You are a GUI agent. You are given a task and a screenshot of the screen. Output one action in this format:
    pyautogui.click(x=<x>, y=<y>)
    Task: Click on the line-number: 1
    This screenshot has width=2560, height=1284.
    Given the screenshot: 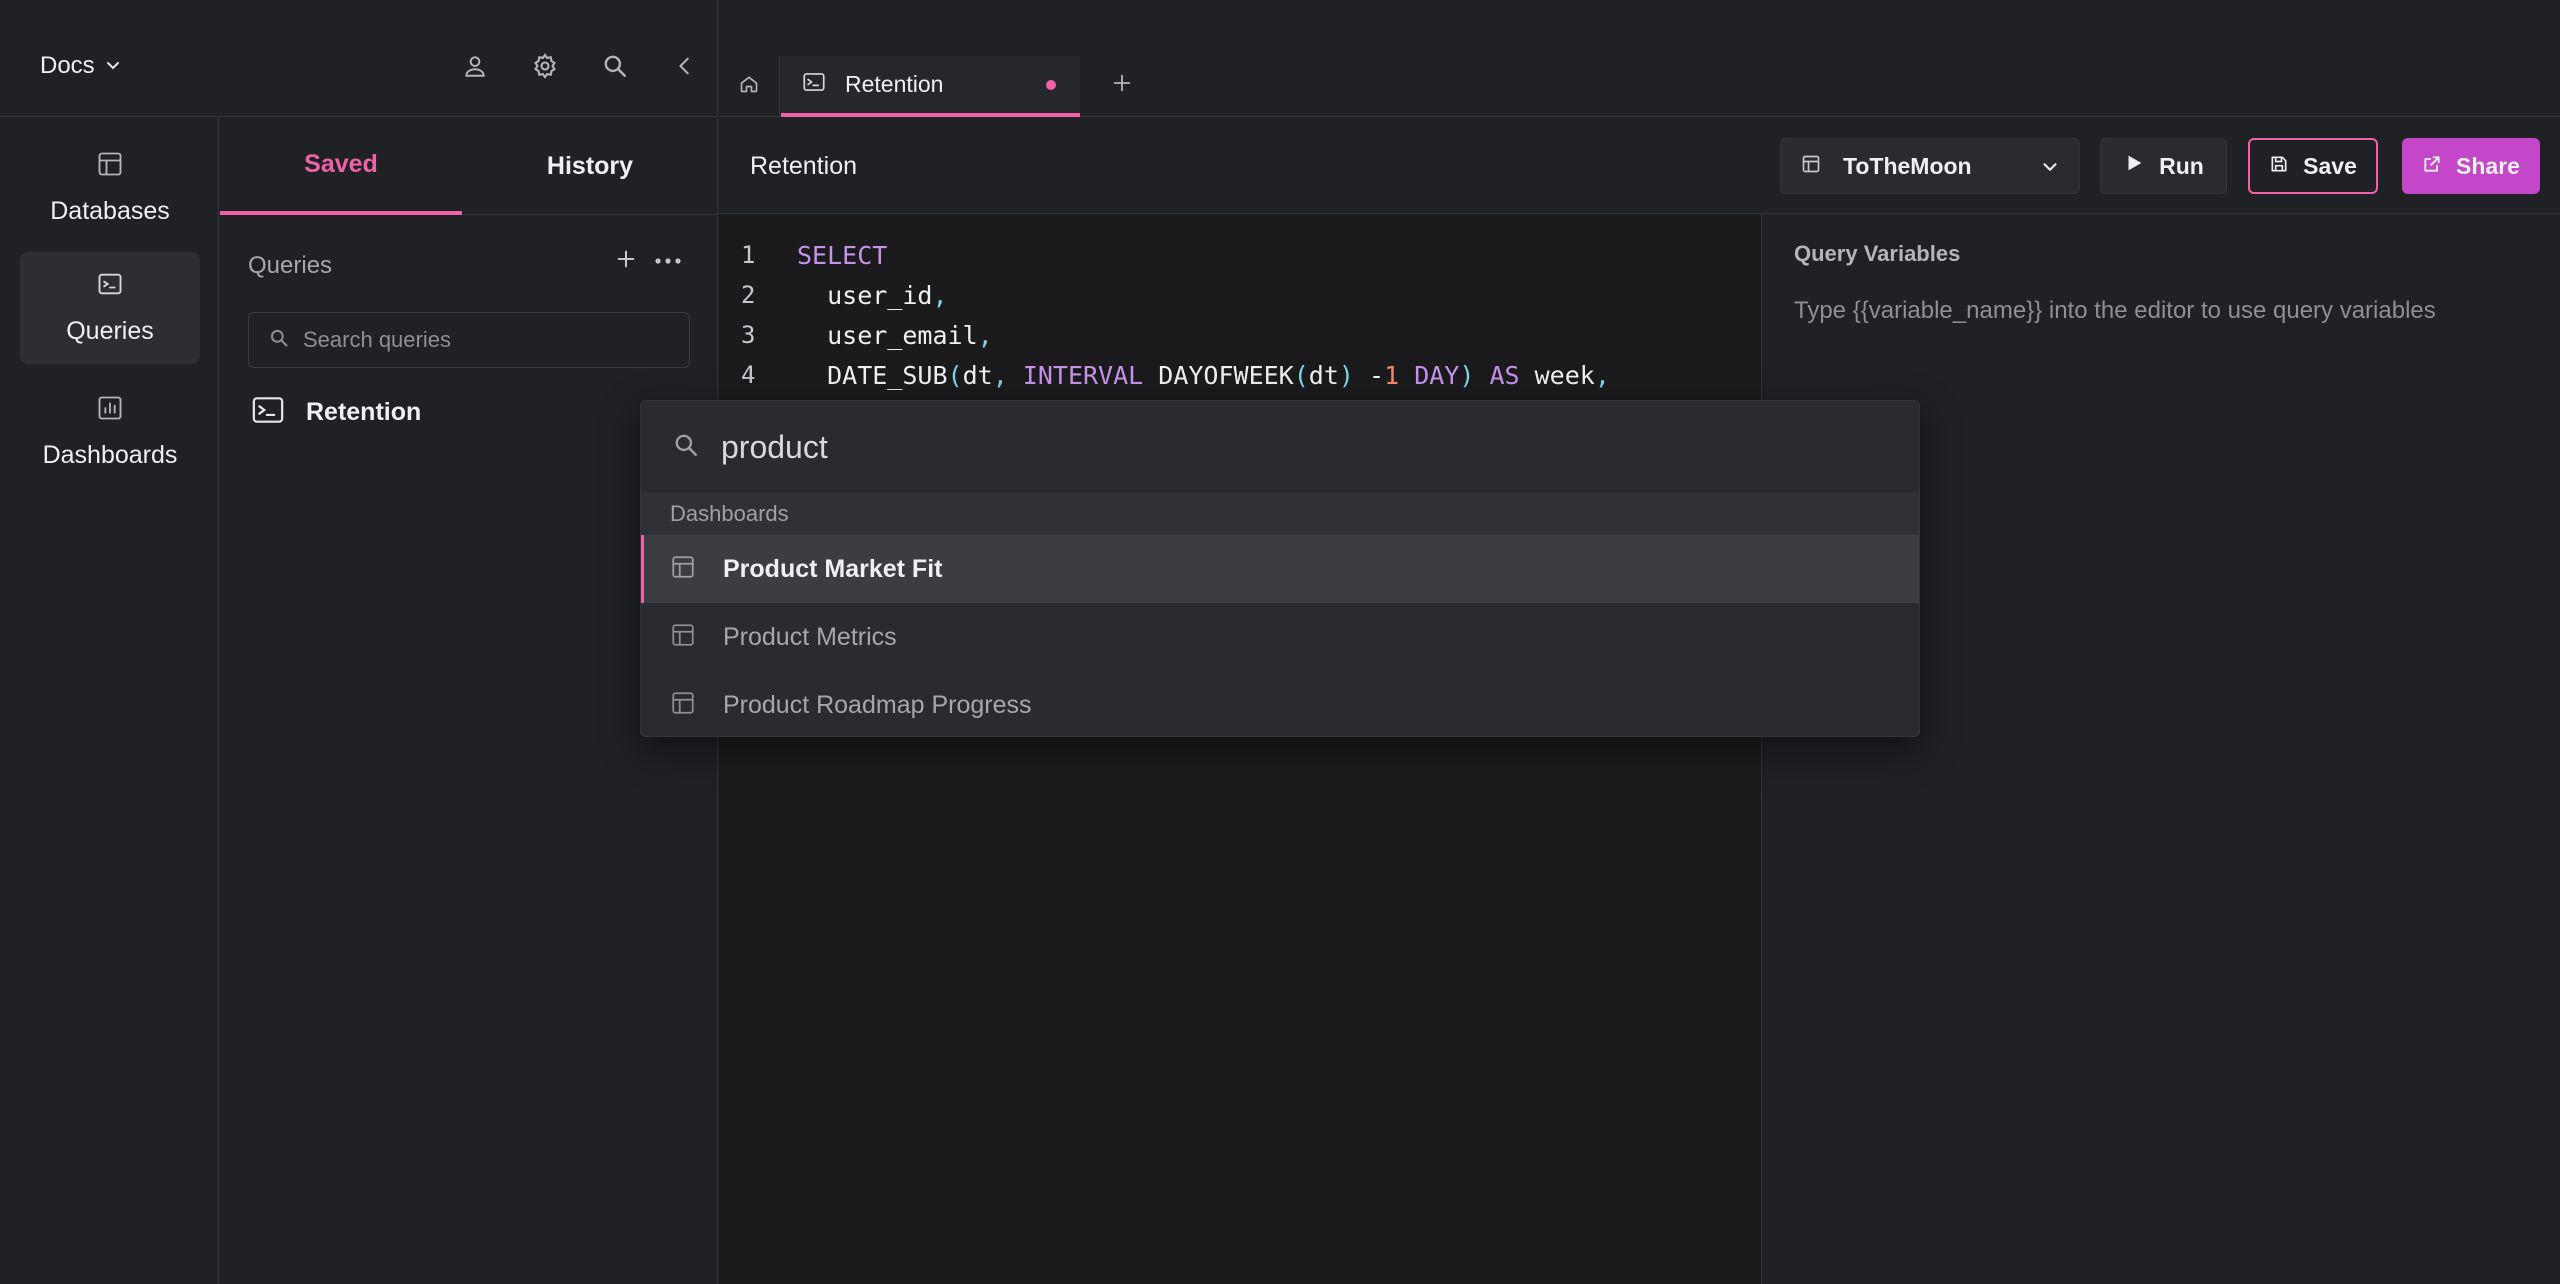 What is the action you would take?
    pyautogui.click(x=748, y=255)
    